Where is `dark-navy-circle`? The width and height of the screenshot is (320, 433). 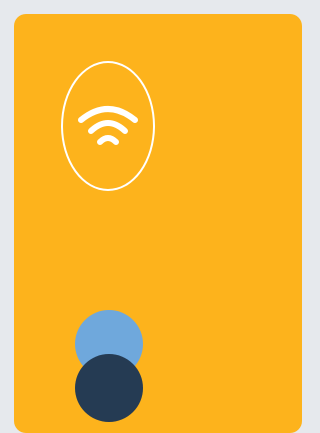 dark-navy-circle is located at coordinates (109, 388).